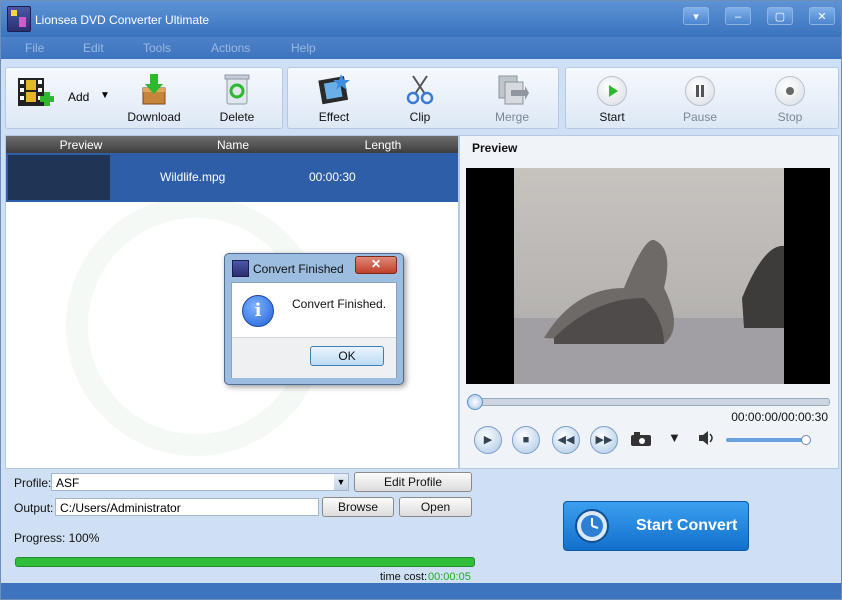 The width and height of the screenshot is (842, 600). Describe the element at coordinates (237, 117) in the screenshot. I see `delete-label: Delete` at that location.